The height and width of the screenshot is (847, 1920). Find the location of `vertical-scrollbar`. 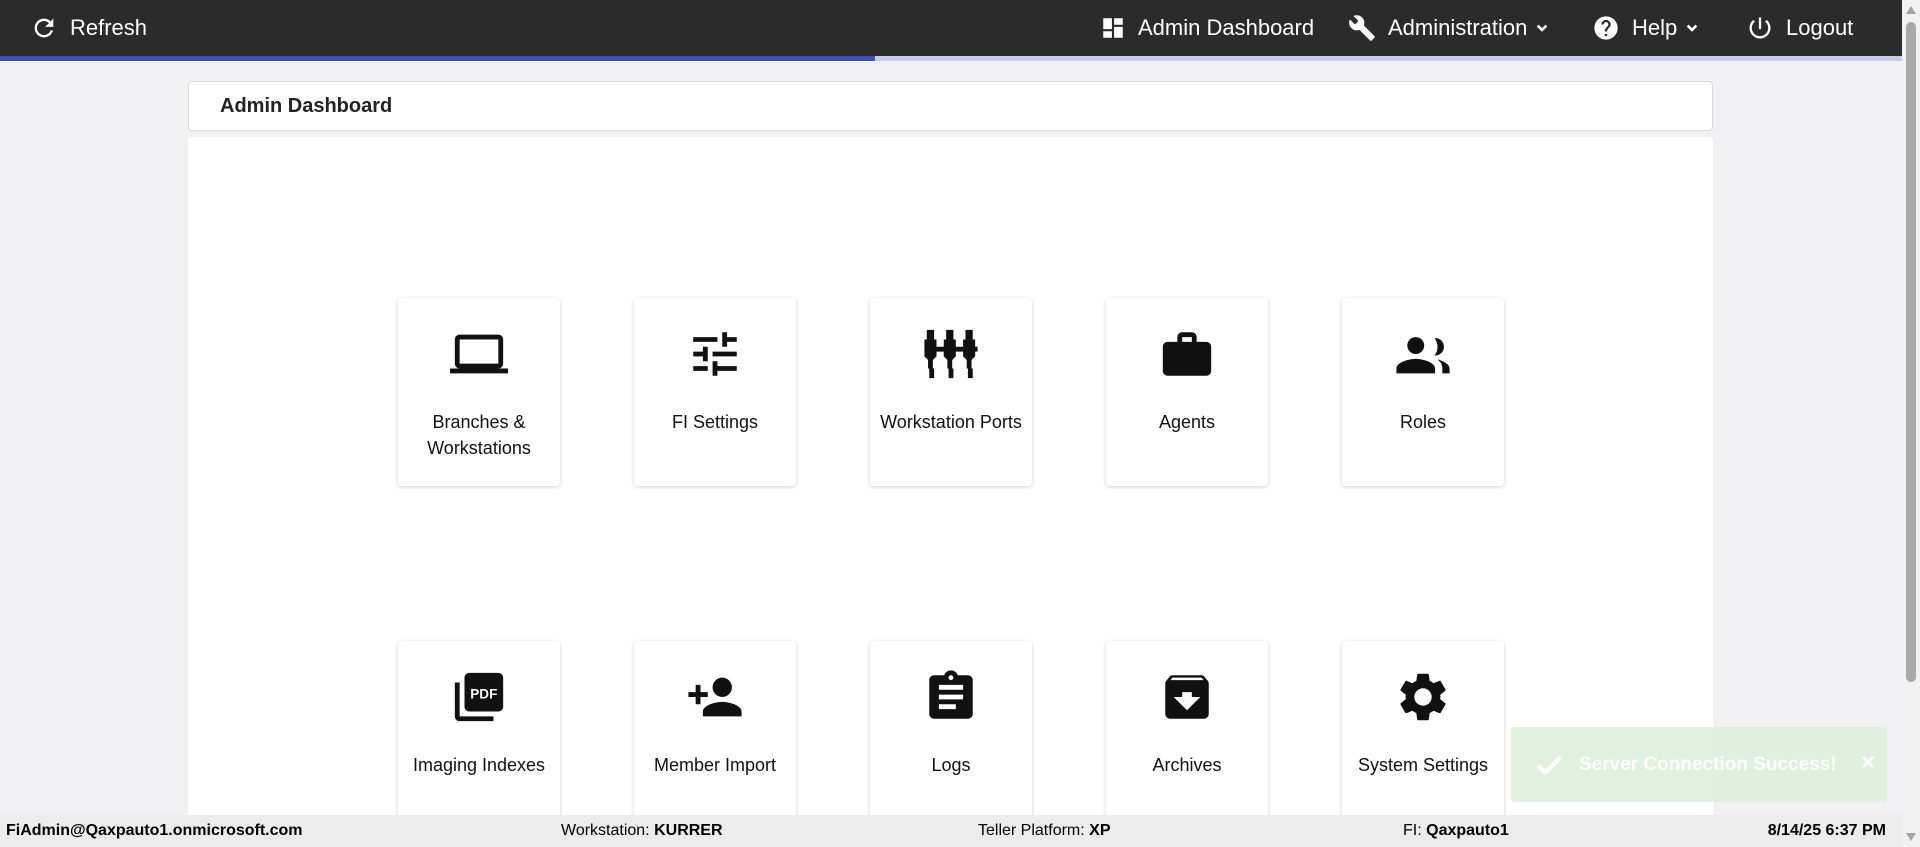

vertical-scrollbar is located at coordinates (1911, 423).